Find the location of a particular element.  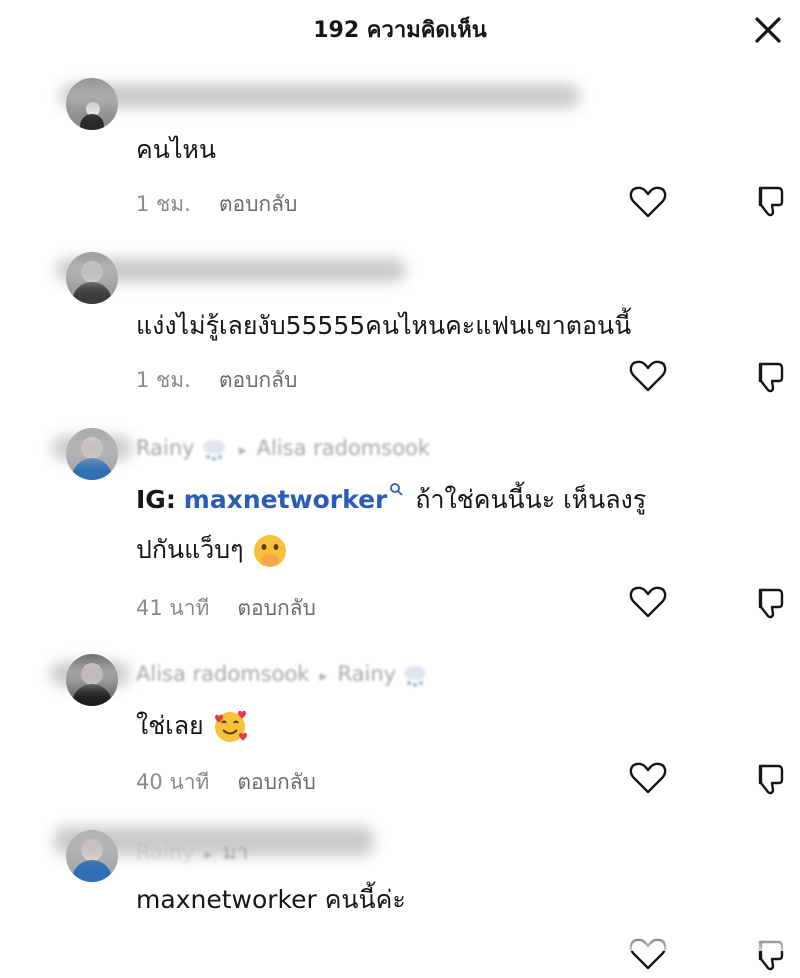

comment-text-line2: ปกันแว็บๆ is located at coordinates (190, 549).